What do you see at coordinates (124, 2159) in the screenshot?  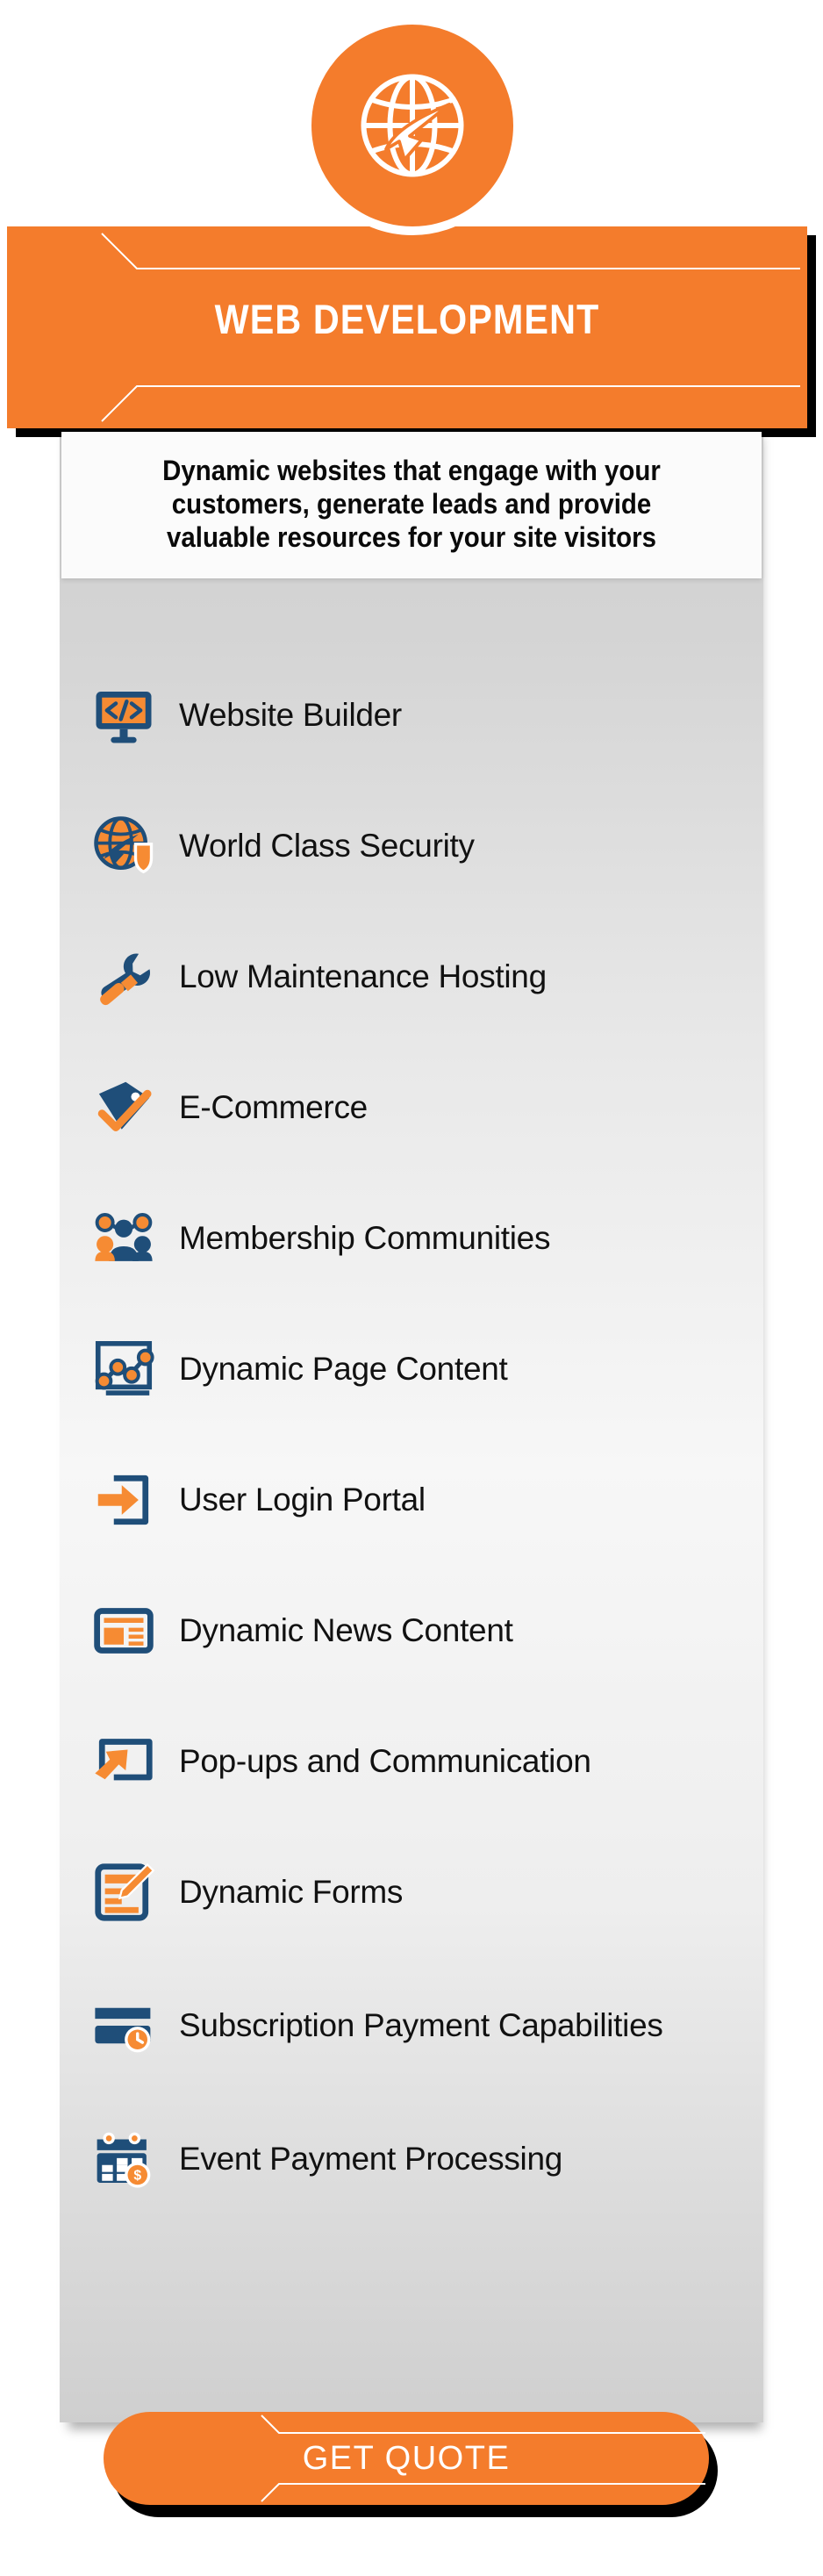 I see `calendar-dollar-icon: $` at bounding box center [124, 2159].